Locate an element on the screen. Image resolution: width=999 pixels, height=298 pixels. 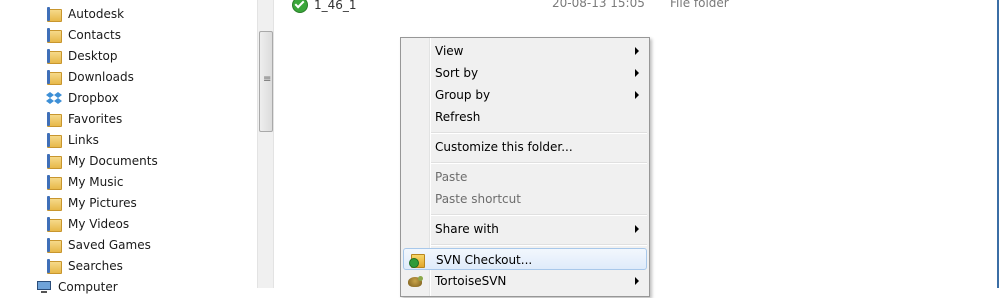
nav-item-label: Links is located at coordinates (83, 139).